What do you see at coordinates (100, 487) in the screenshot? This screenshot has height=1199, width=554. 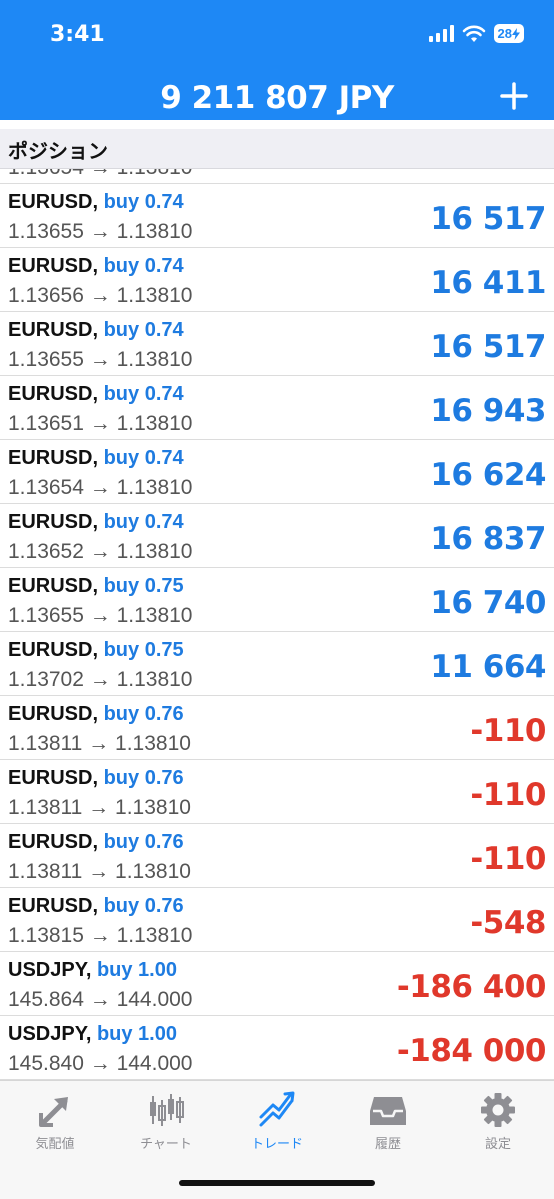 I see `position-prices: 1.13654 → 1.13810` at bounding box center [100, 487].